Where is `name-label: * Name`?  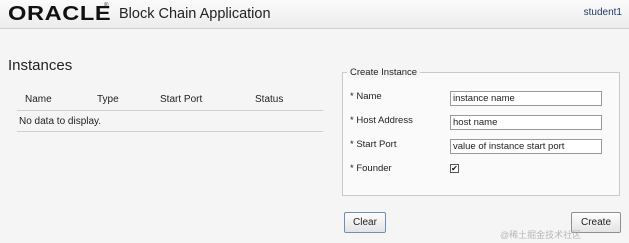 name-label: * Name is located at coordinates (366, 96).